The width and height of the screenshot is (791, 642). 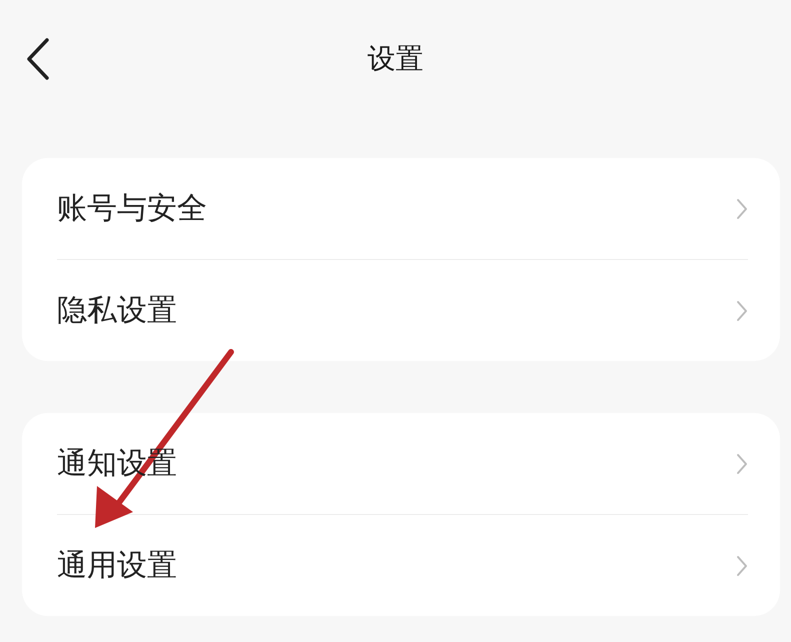 I want to click on settings-item: 隐私设置, so click(x=402, y=310).